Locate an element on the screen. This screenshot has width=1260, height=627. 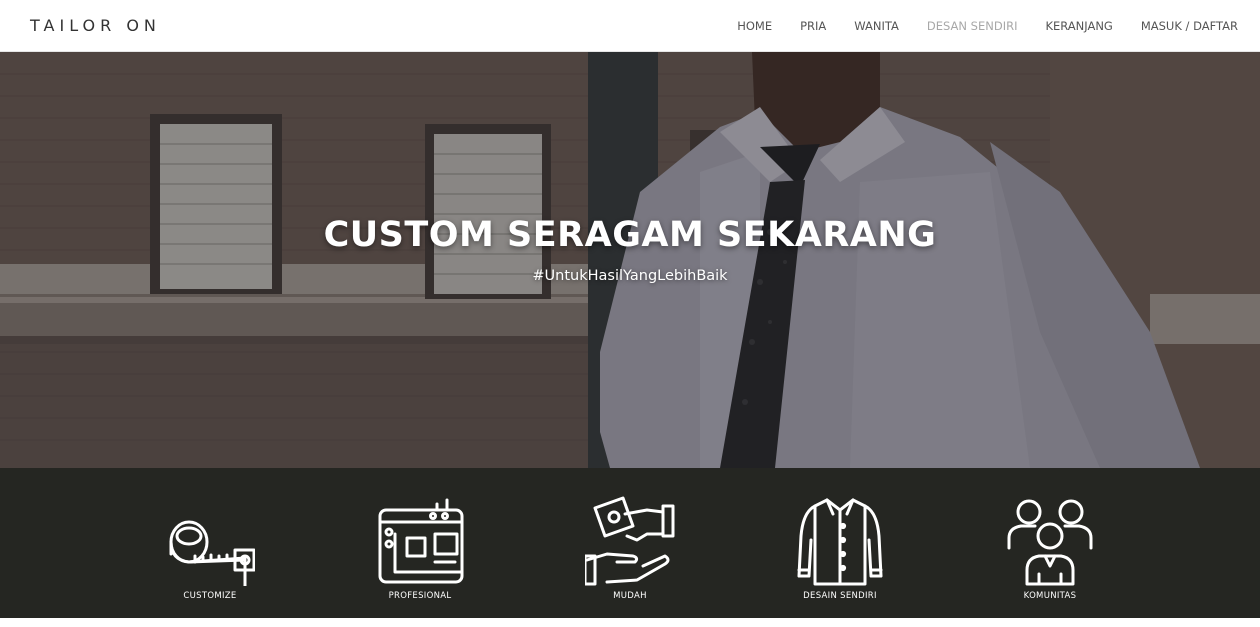
shirt-icon is located at coordinates (840, 542).